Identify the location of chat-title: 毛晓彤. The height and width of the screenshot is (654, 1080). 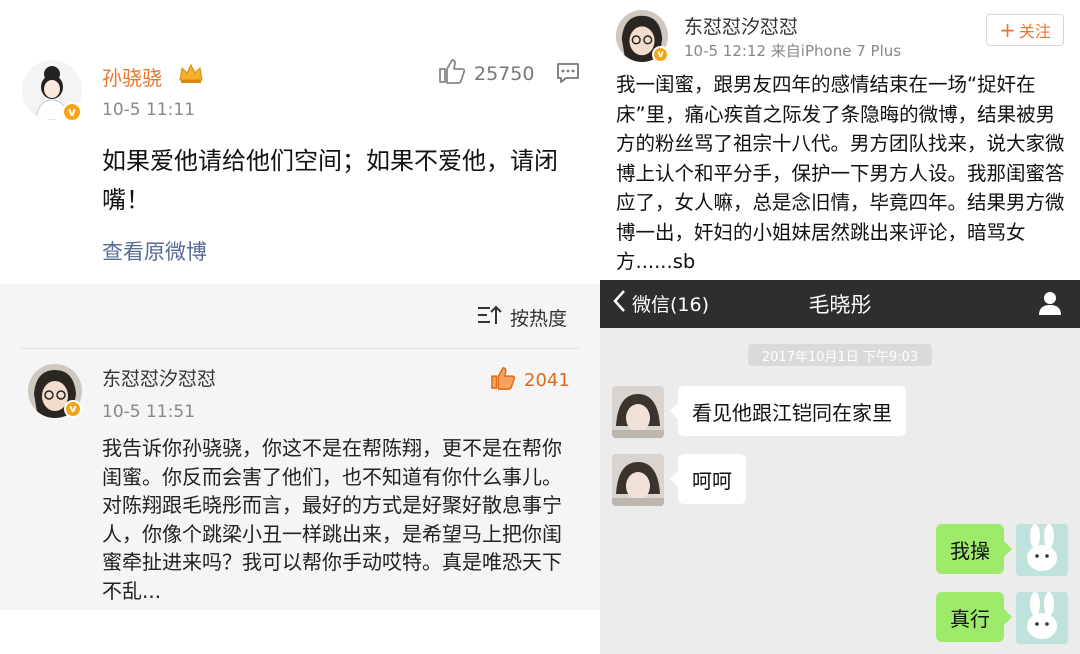
(840, 305).